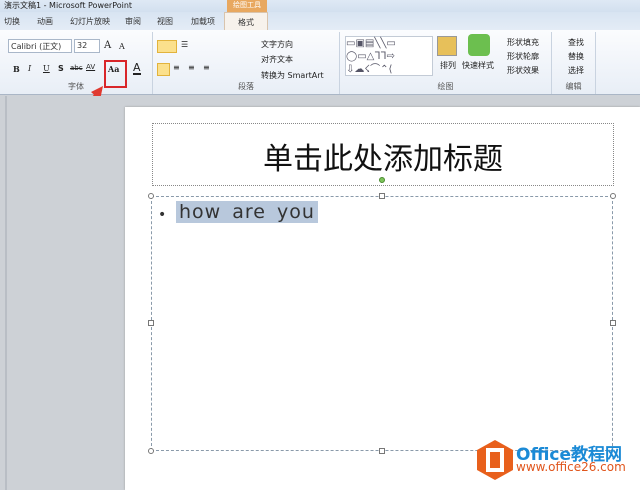 The height and width of the screenshot is (490, 640). I want to click on drawing-group-label: 绘图, so click(445, 86).